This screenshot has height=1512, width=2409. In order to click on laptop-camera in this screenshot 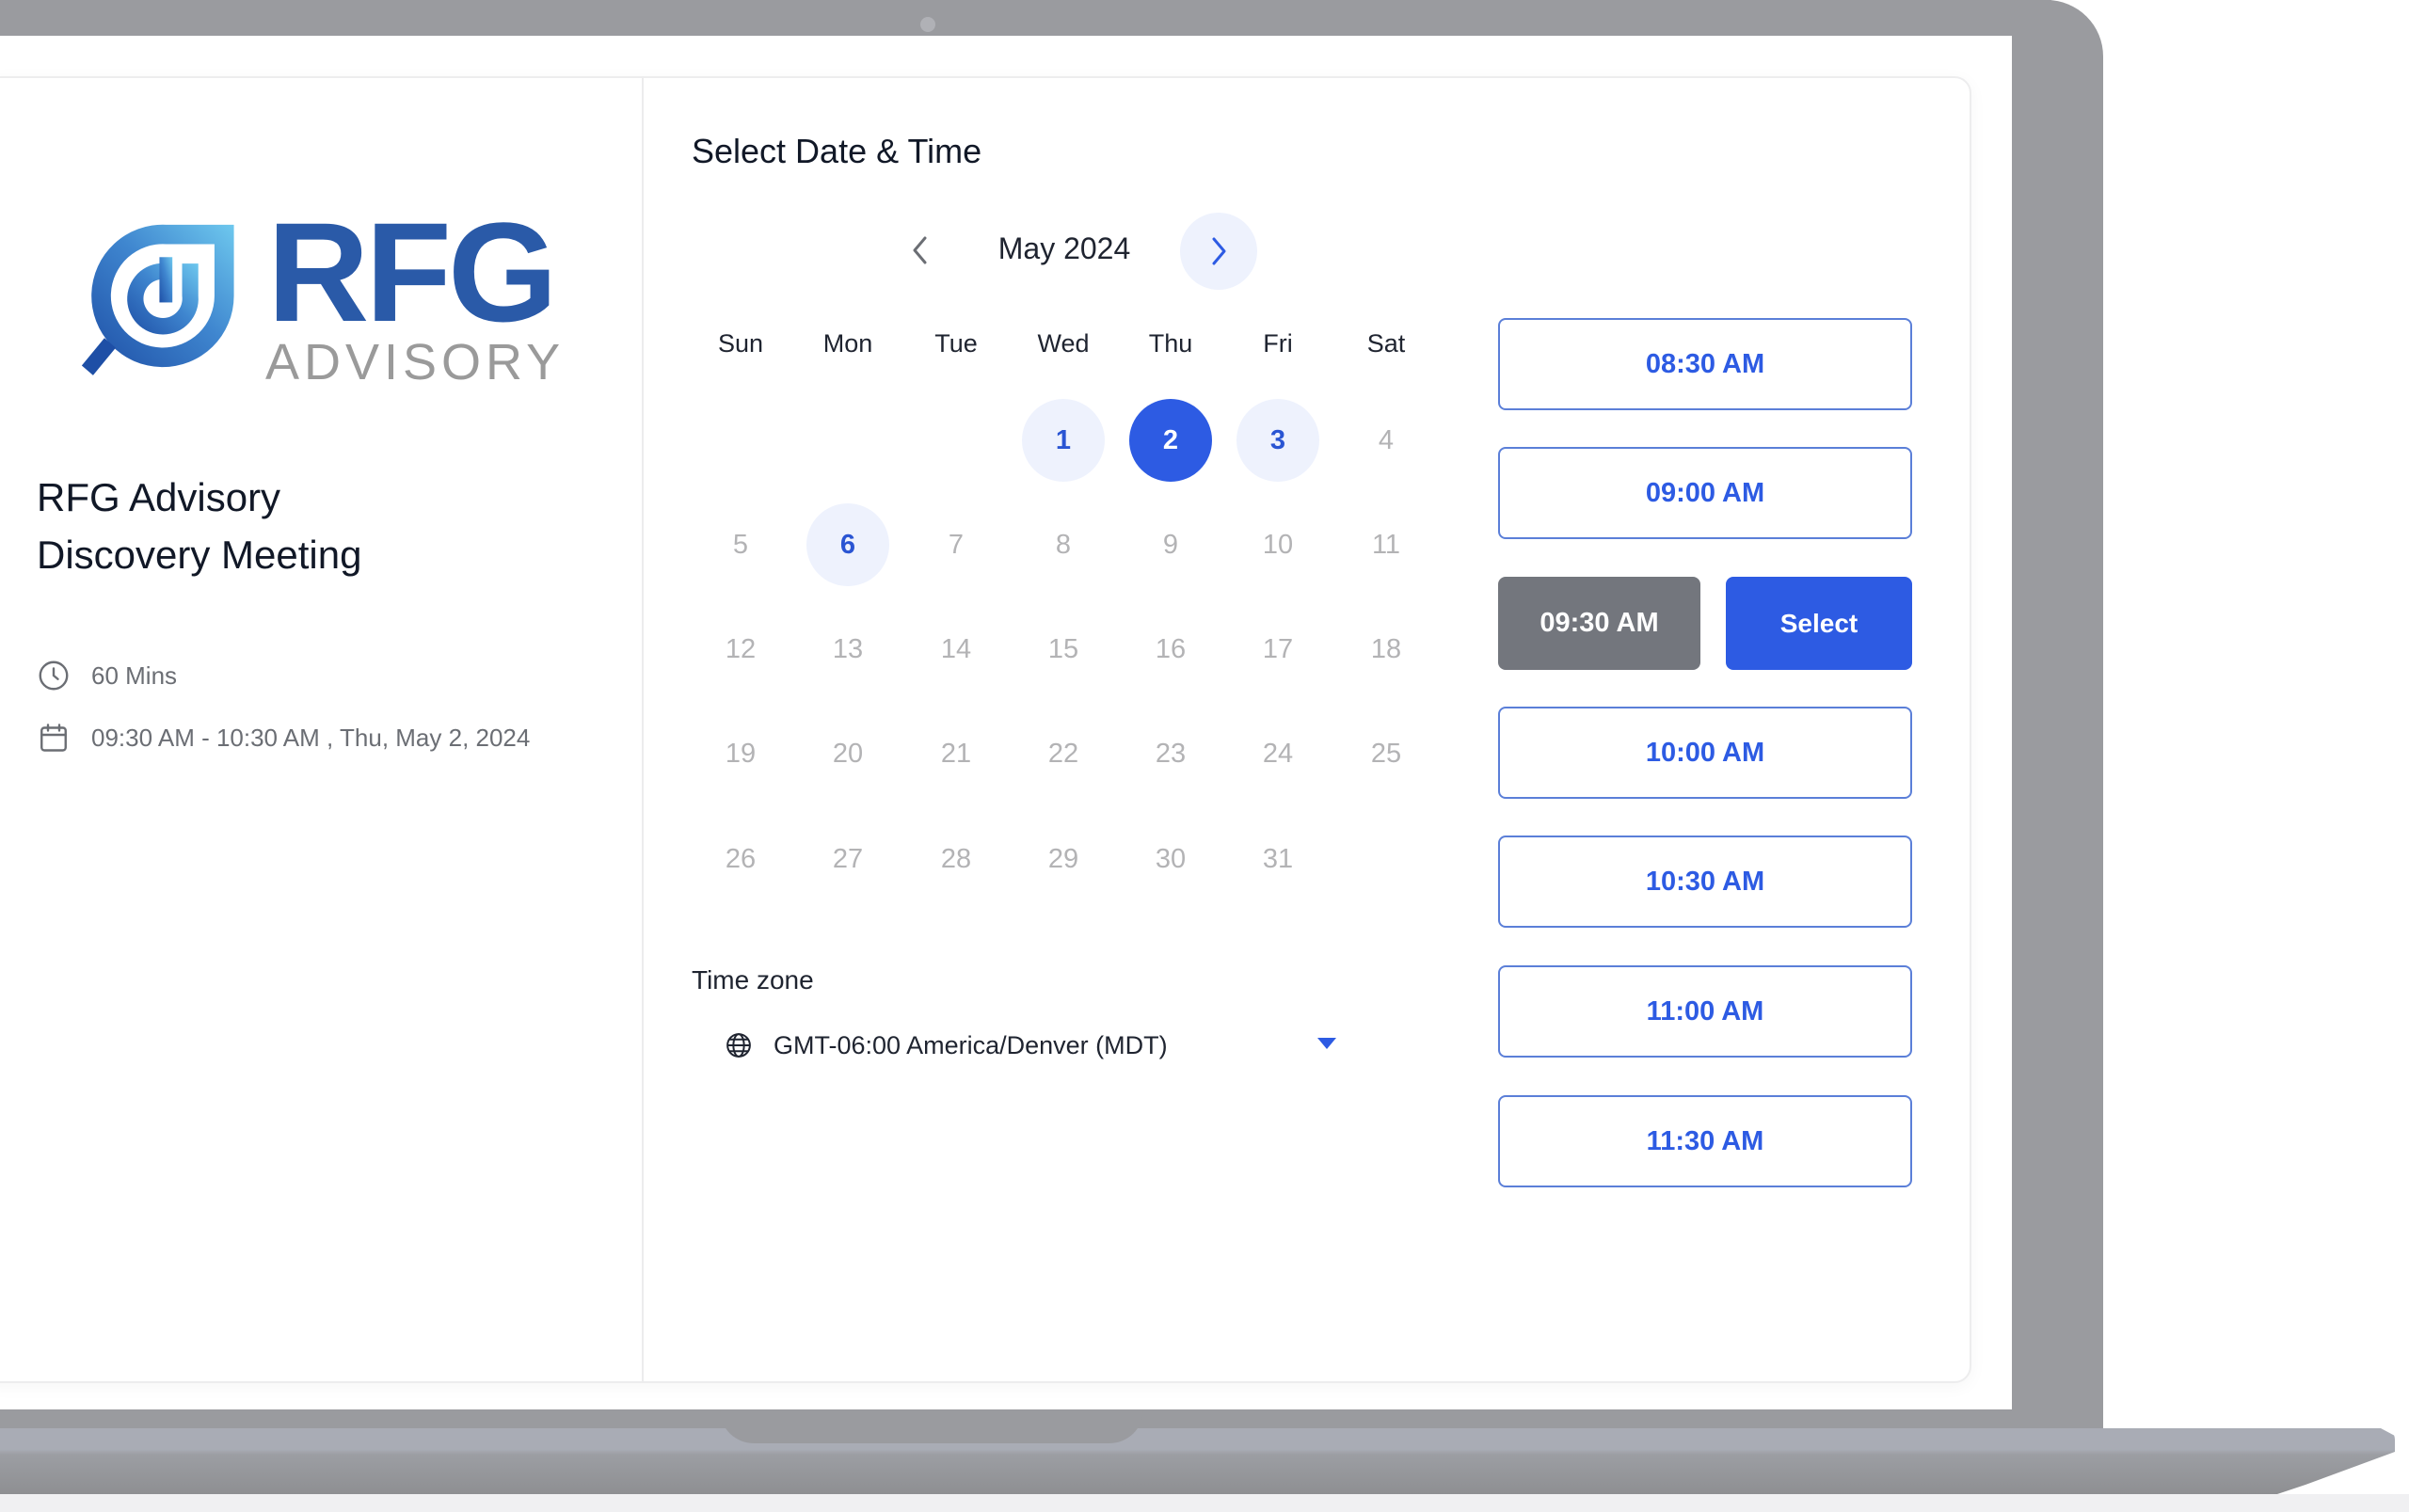, I will do `click(928, 25)`.